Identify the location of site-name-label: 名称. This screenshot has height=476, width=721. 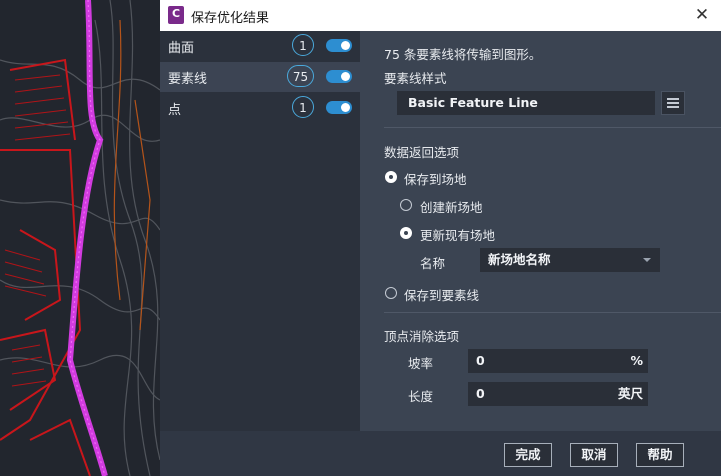
(433, 263).